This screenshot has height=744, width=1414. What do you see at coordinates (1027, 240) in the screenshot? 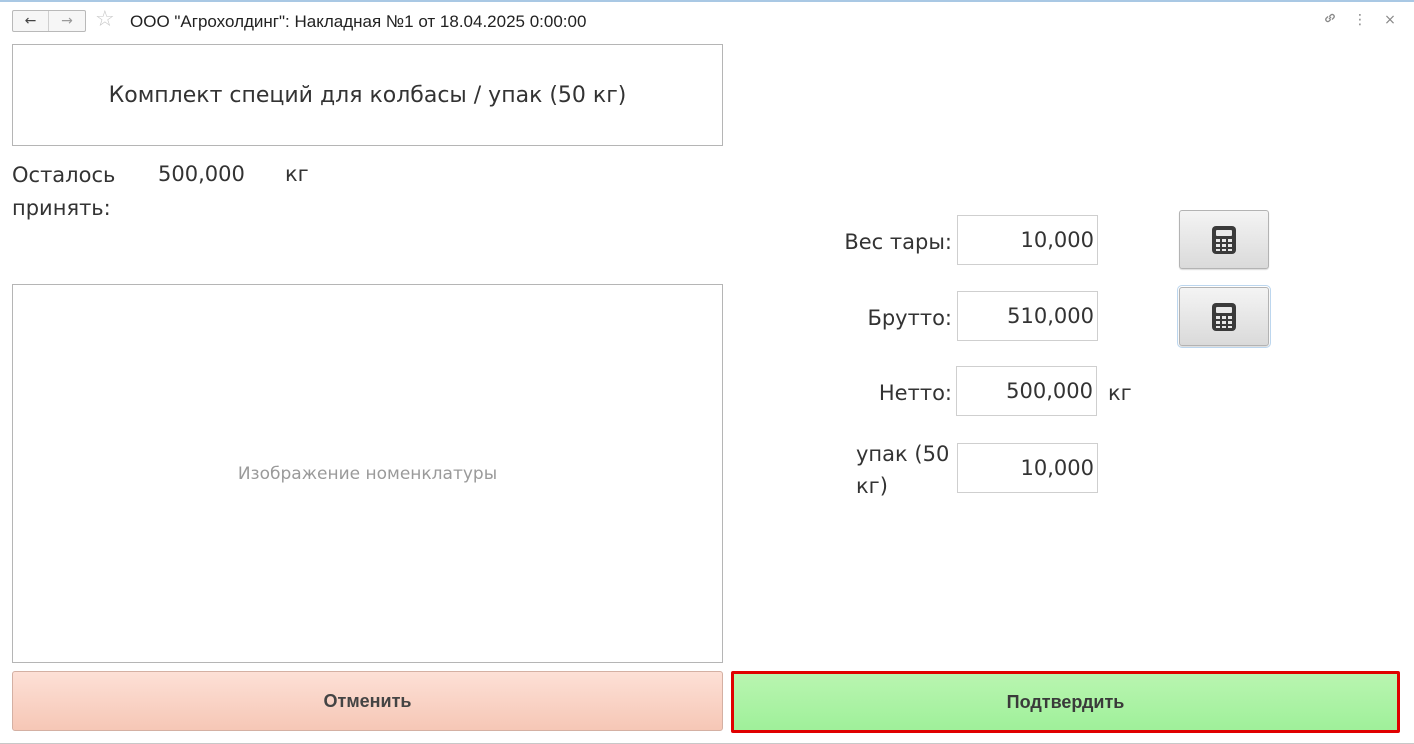
I see `tare-input: 10,000` at bounding box center [1027, 240].